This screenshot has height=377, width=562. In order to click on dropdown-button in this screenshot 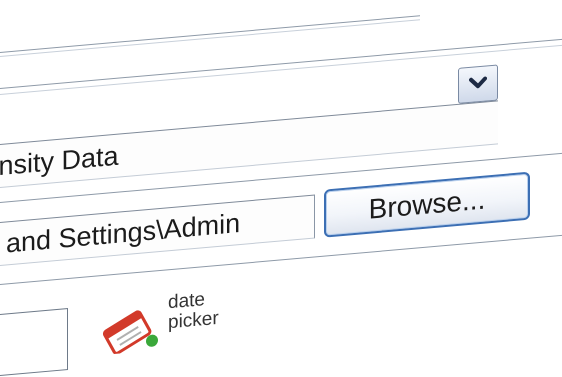, I will do `click(478, 84)`.